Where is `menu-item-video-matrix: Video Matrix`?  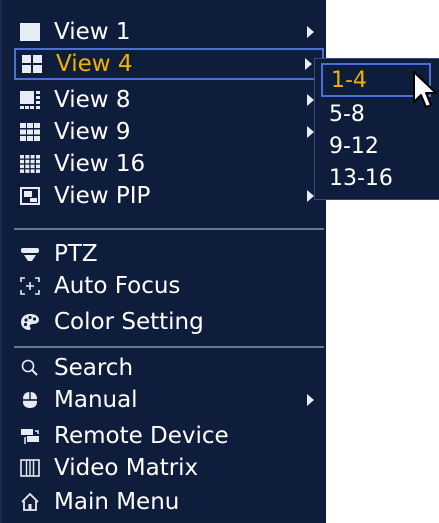 menu-item-video-matrix: Video Matrix is located at coordinates (169, 468).